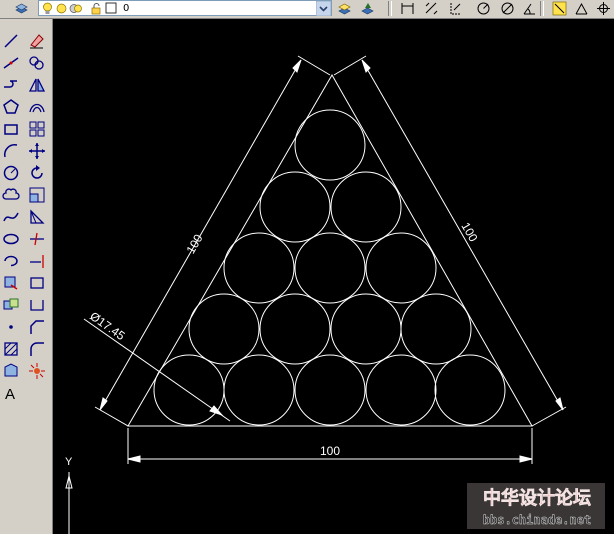 Image resolution: width=614 pixels, height=534 pixels. Describe the element at coordinates (529, 8) in the screenshot. I see `angular-dimension-icon` at that location.